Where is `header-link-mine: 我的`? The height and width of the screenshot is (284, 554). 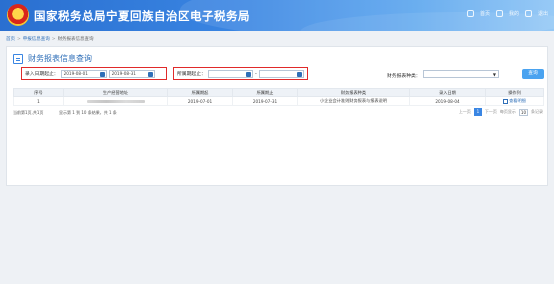
header-link-mine: 我的 is located at coordinates (514, 13).